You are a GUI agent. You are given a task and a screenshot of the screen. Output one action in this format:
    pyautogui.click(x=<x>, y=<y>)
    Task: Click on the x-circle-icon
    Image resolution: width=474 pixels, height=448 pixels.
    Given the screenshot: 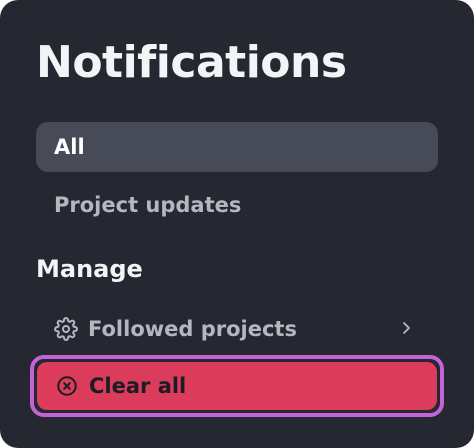 What is the action you would take?
    pyautogui.click(x=67, y=386)
    